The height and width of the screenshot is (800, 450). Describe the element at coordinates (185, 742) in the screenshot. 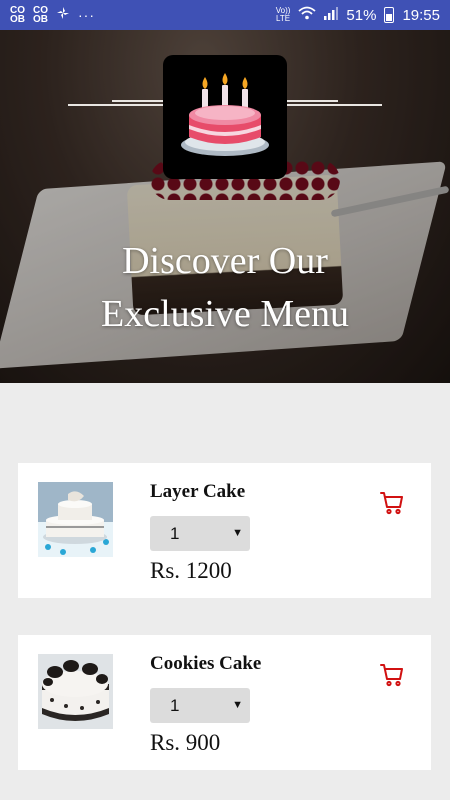

I see `product-price: Rs. 900` at that location.